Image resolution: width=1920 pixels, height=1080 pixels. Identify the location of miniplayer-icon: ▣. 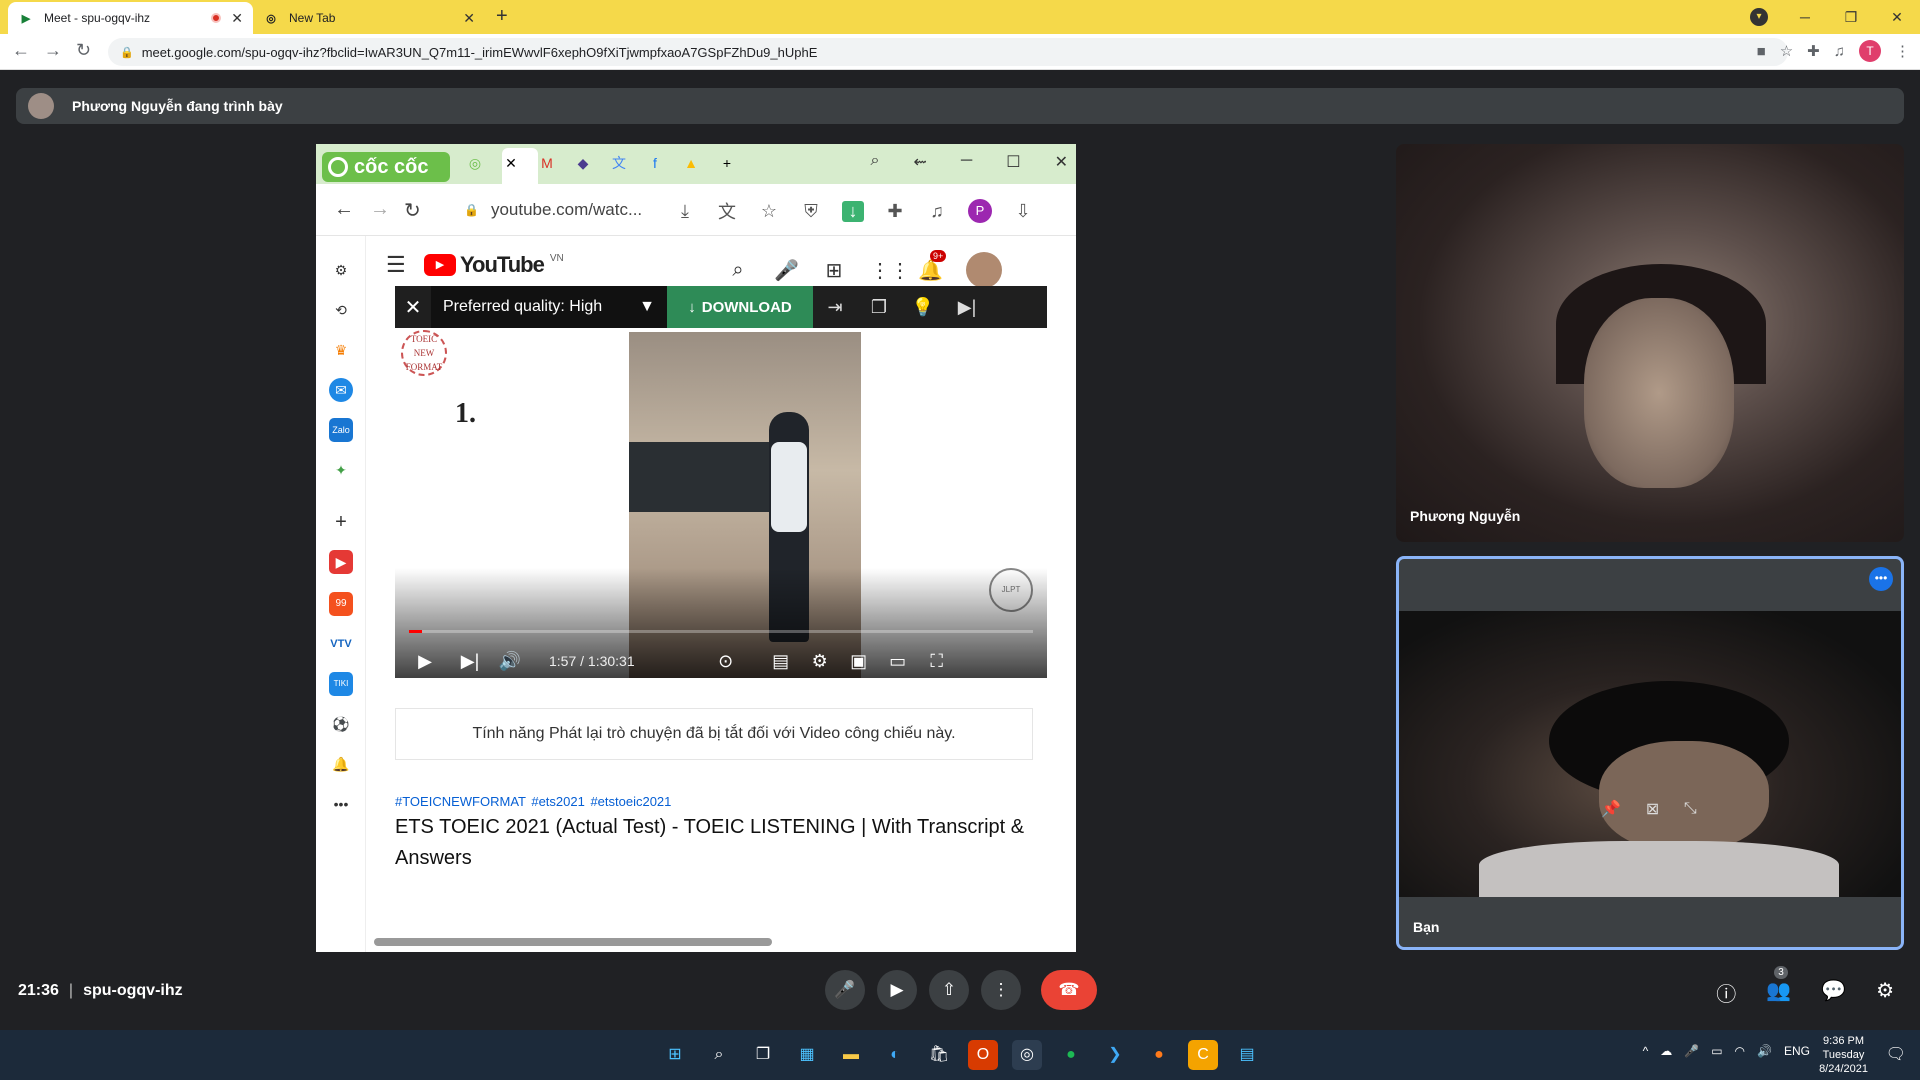
(859, 660).